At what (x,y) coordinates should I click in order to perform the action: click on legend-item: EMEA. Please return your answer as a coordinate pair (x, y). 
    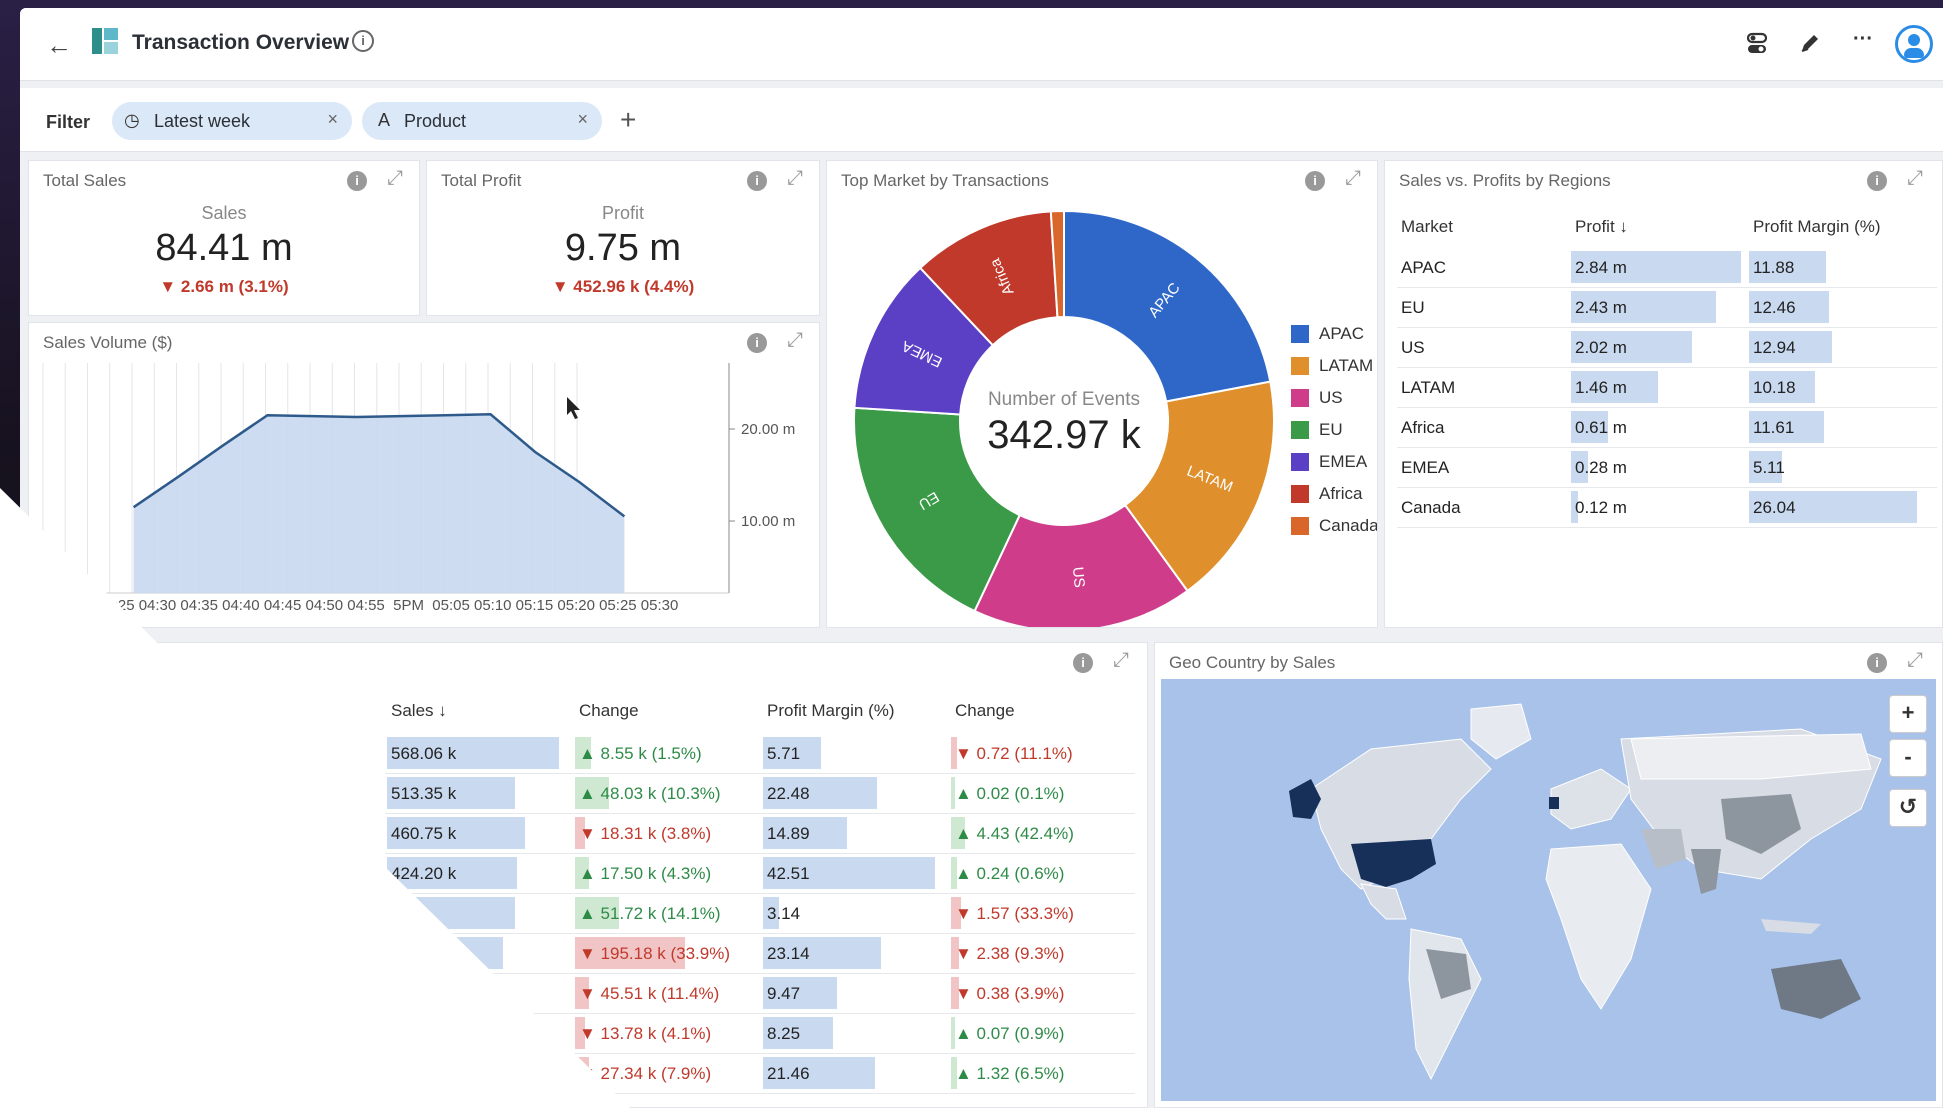
    Looking at the image, I should click on (1334, 463).